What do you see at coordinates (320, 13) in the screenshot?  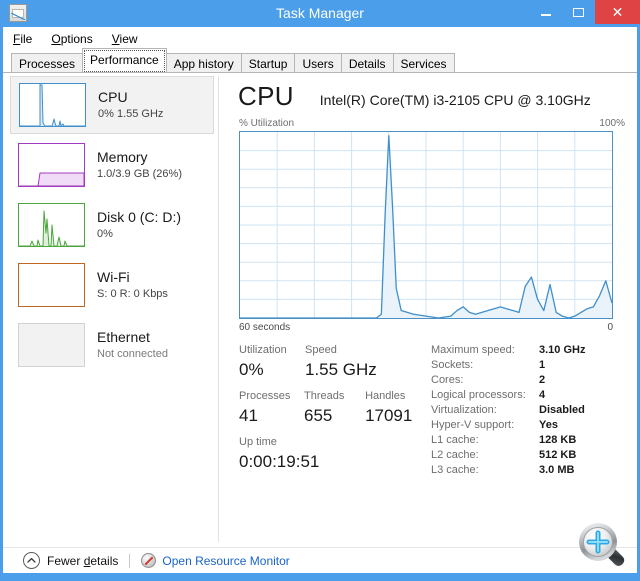 I see `title-bar: Task Manager ✕` at bounding box center [320, 13].